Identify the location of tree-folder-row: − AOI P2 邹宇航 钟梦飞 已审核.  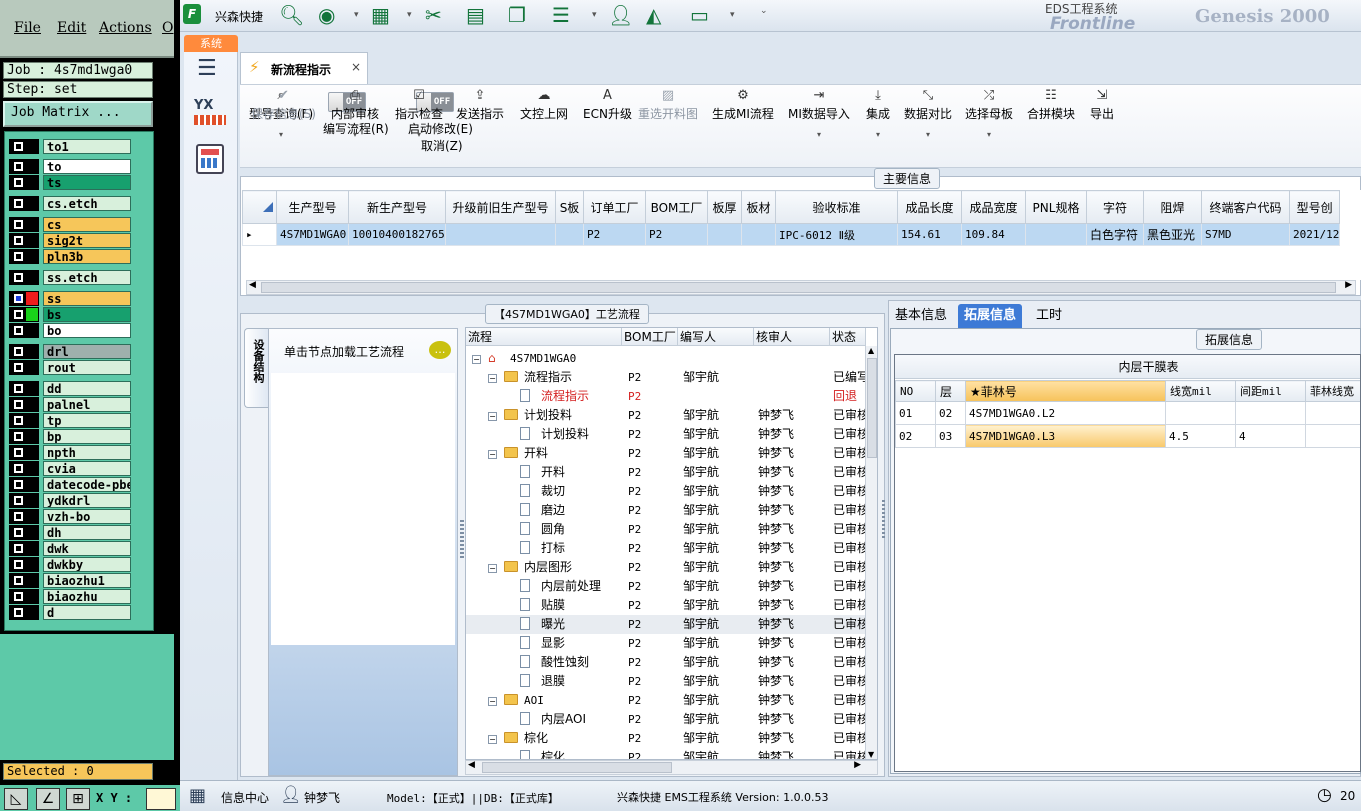
(666, 700).